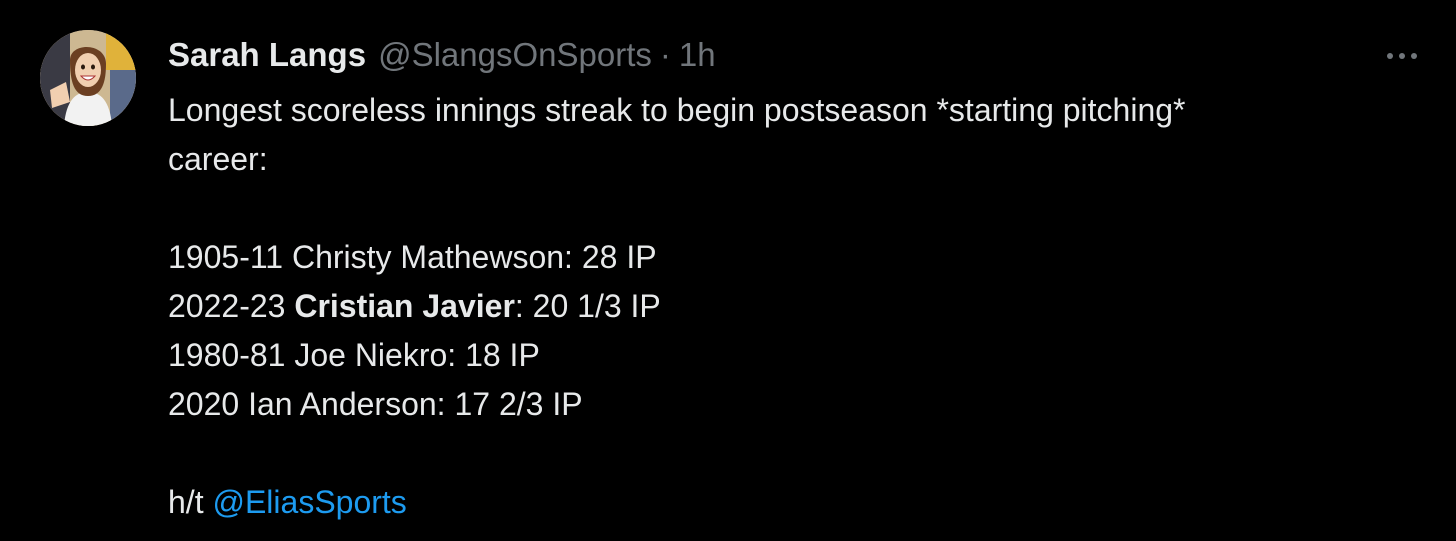  Describe the element at coordinates (783, 355) in the screenshot. I see `list-item: 1980-81 Joe Niekro: 18 IP` at that location.